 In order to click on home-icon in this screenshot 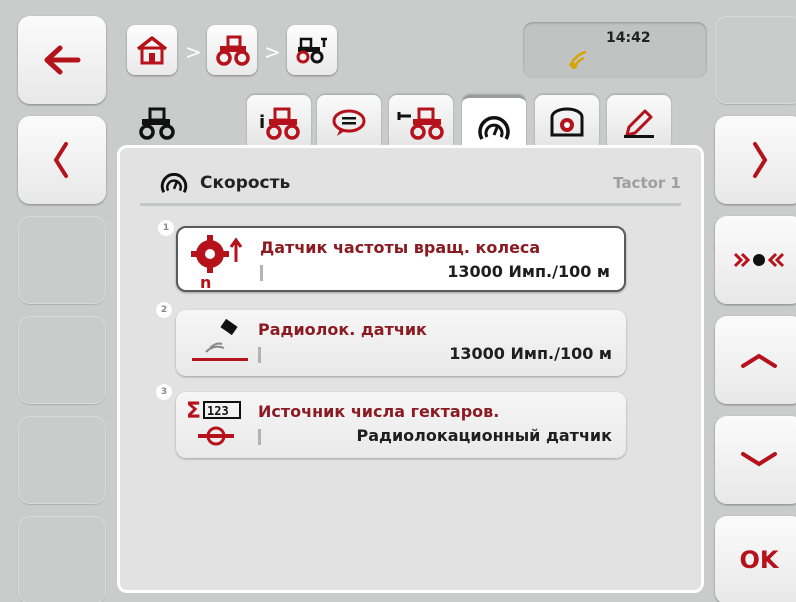, I will do `click(152, 50)`.